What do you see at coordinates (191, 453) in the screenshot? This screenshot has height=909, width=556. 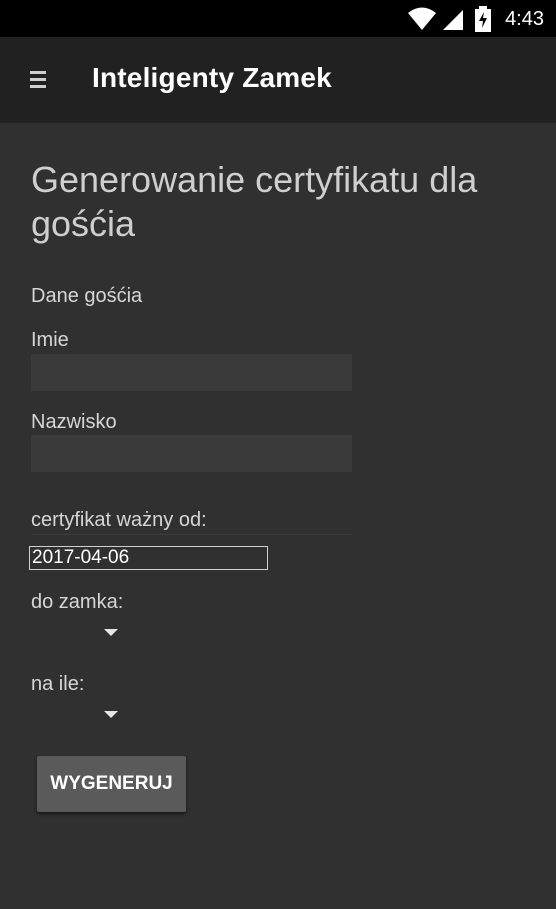 I see `last-name-field` at bounding box center [191, 453].